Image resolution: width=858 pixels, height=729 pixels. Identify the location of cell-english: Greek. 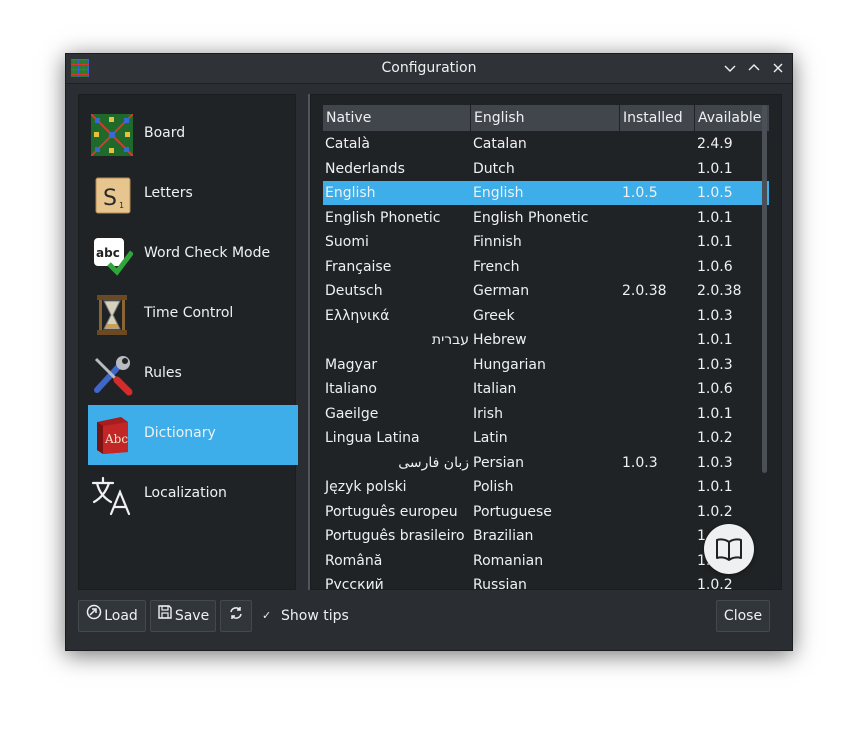
(494, 315).